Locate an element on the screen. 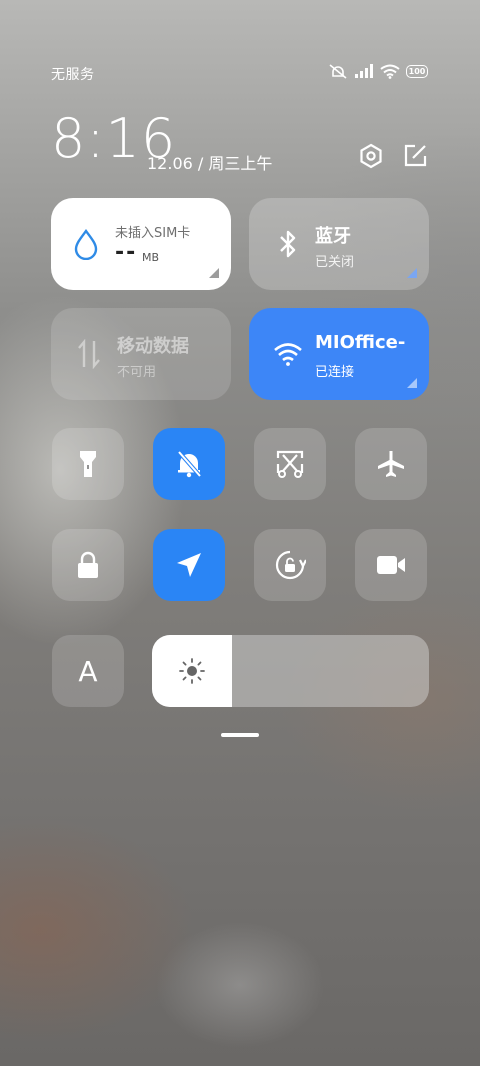  bluetooth-status: 已关闭 is located at coordinates (335, 262).